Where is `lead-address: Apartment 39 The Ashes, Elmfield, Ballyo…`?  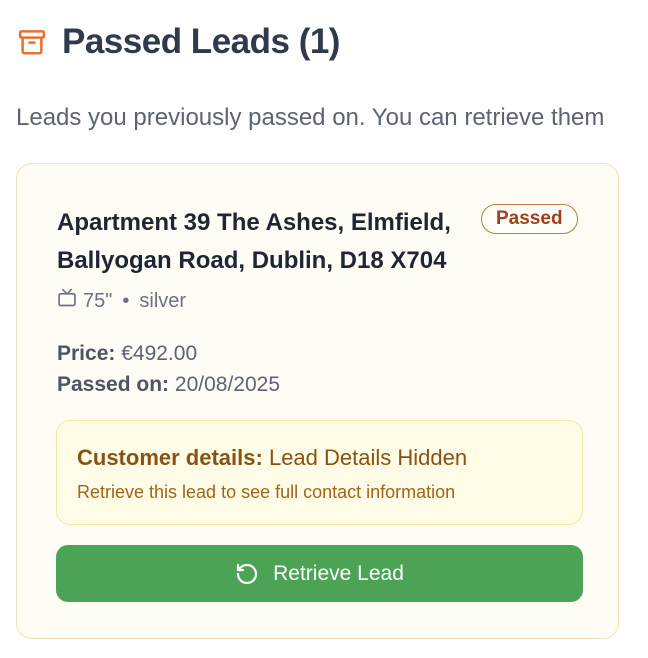 lead-address: Apartment 39 The Ashes, Elmfield, Ballyo… is located at coordinates (254, 241).